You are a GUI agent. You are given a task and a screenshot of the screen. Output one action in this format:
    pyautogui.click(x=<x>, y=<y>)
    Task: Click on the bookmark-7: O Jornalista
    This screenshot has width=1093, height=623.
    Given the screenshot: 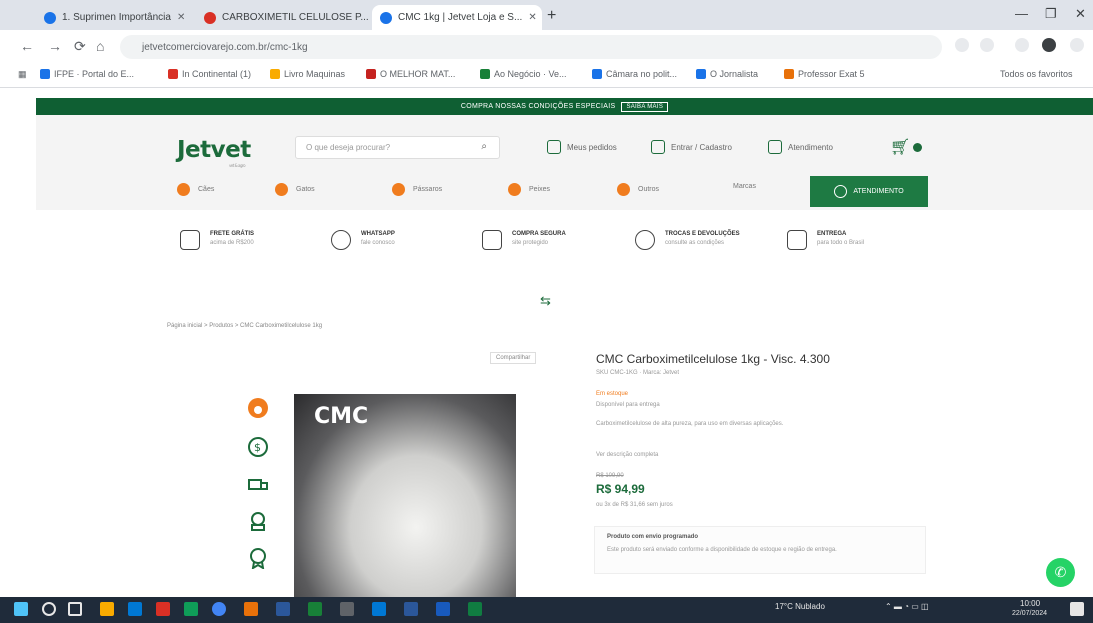 What is the action you would take?
    pyautogui.click(x=727, y=74)
    